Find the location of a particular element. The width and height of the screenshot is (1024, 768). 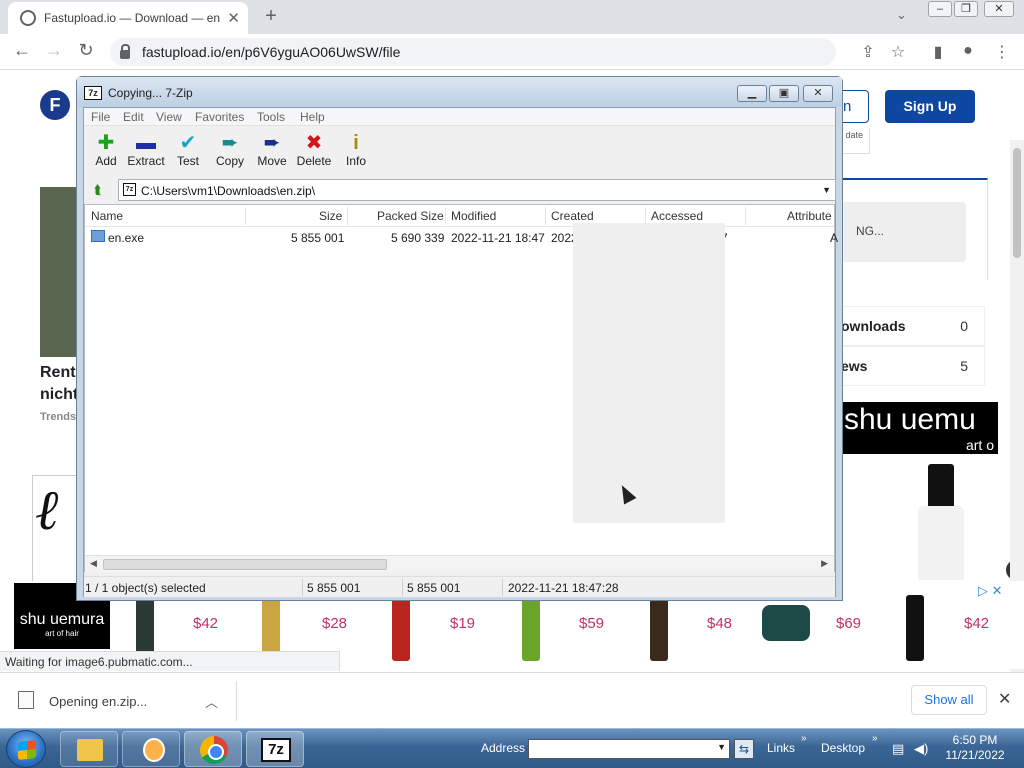

test-button: ✔ Test is located at coordinates (188, 150).